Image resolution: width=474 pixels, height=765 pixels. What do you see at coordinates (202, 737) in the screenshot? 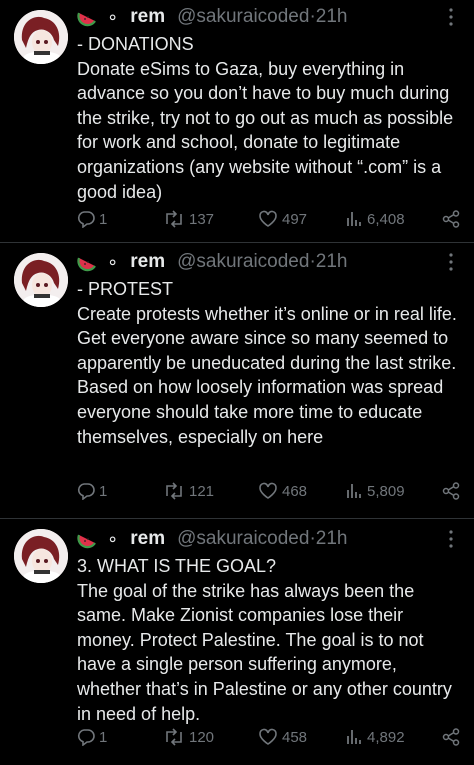
I see `repost-count: 120` at bounding box center [202, 737].